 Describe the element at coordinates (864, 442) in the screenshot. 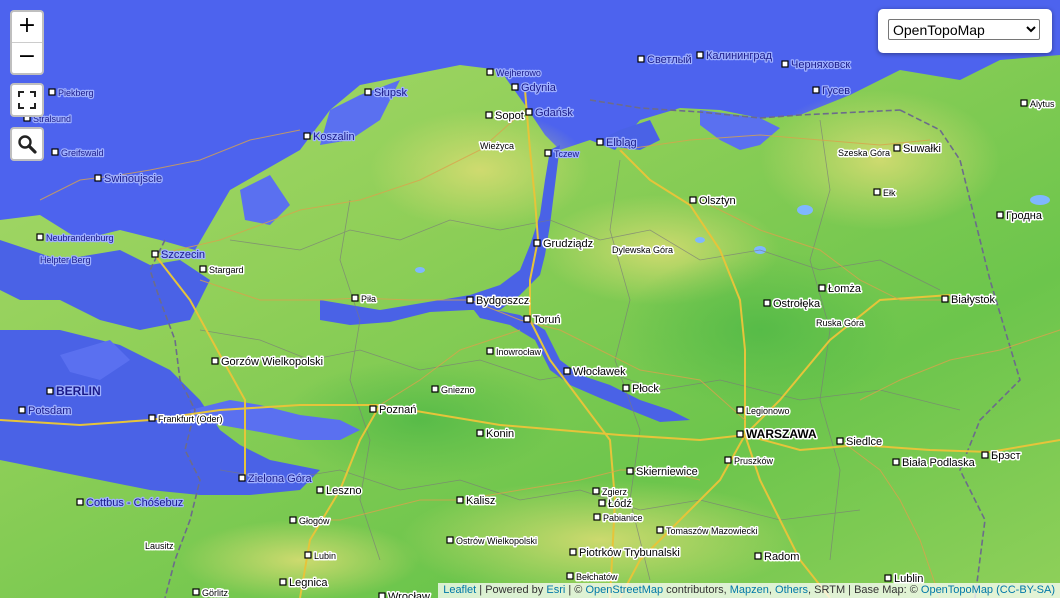

I see `city-label: Siedlce` at that location.